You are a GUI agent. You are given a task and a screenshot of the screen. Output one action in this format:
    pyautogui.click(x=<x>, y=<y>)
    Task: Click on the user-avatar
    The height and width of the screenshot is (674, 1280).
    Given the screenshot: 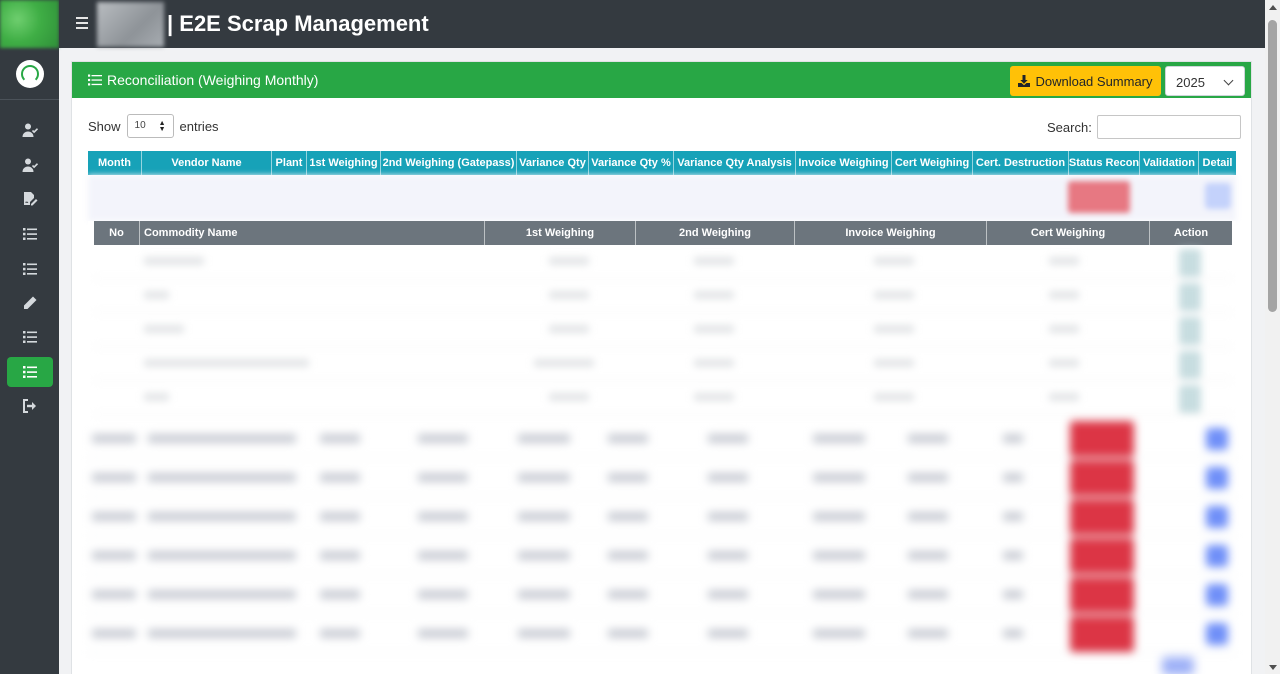 What is the action you would take?
    pyautogui.click(x=30, y=74)
    